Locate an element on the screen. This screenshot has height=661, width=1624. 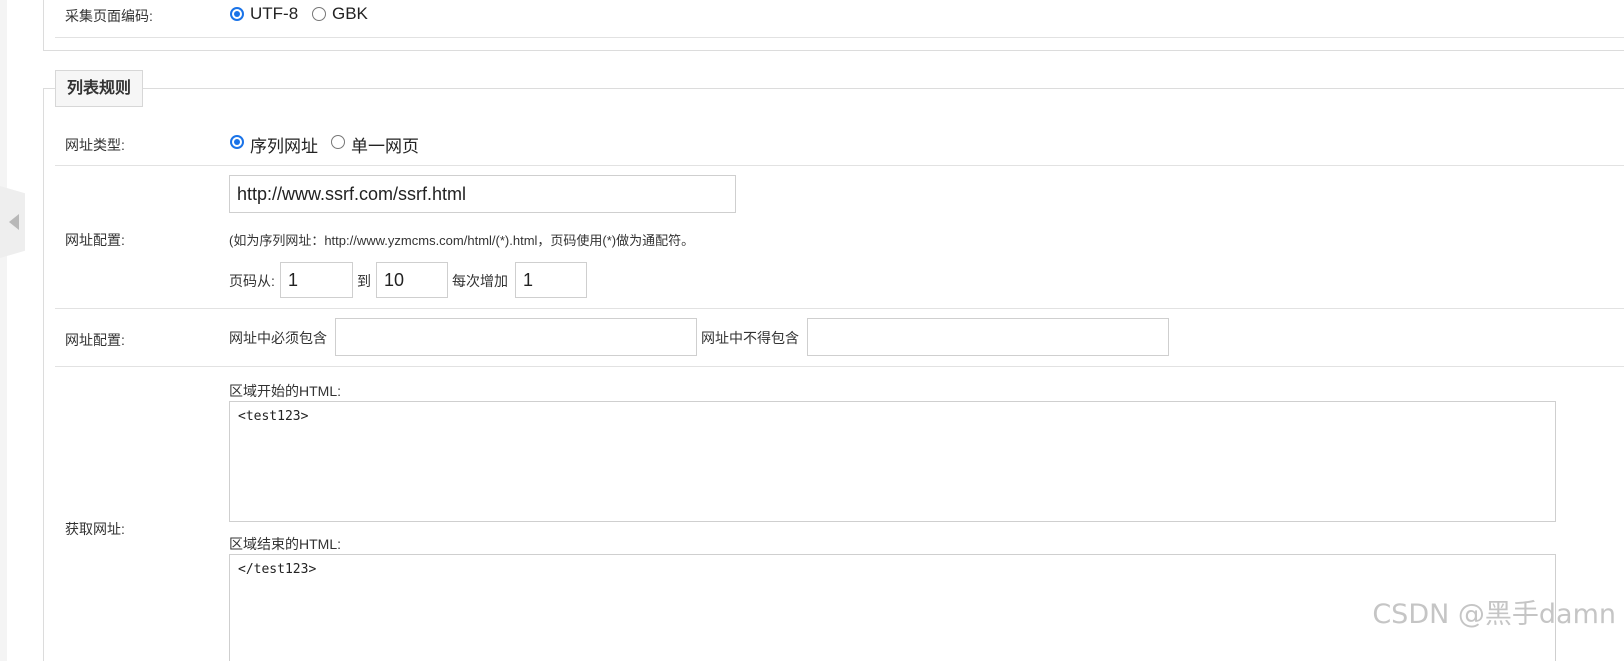
radio-single-page is located at coordinates (338, 142).